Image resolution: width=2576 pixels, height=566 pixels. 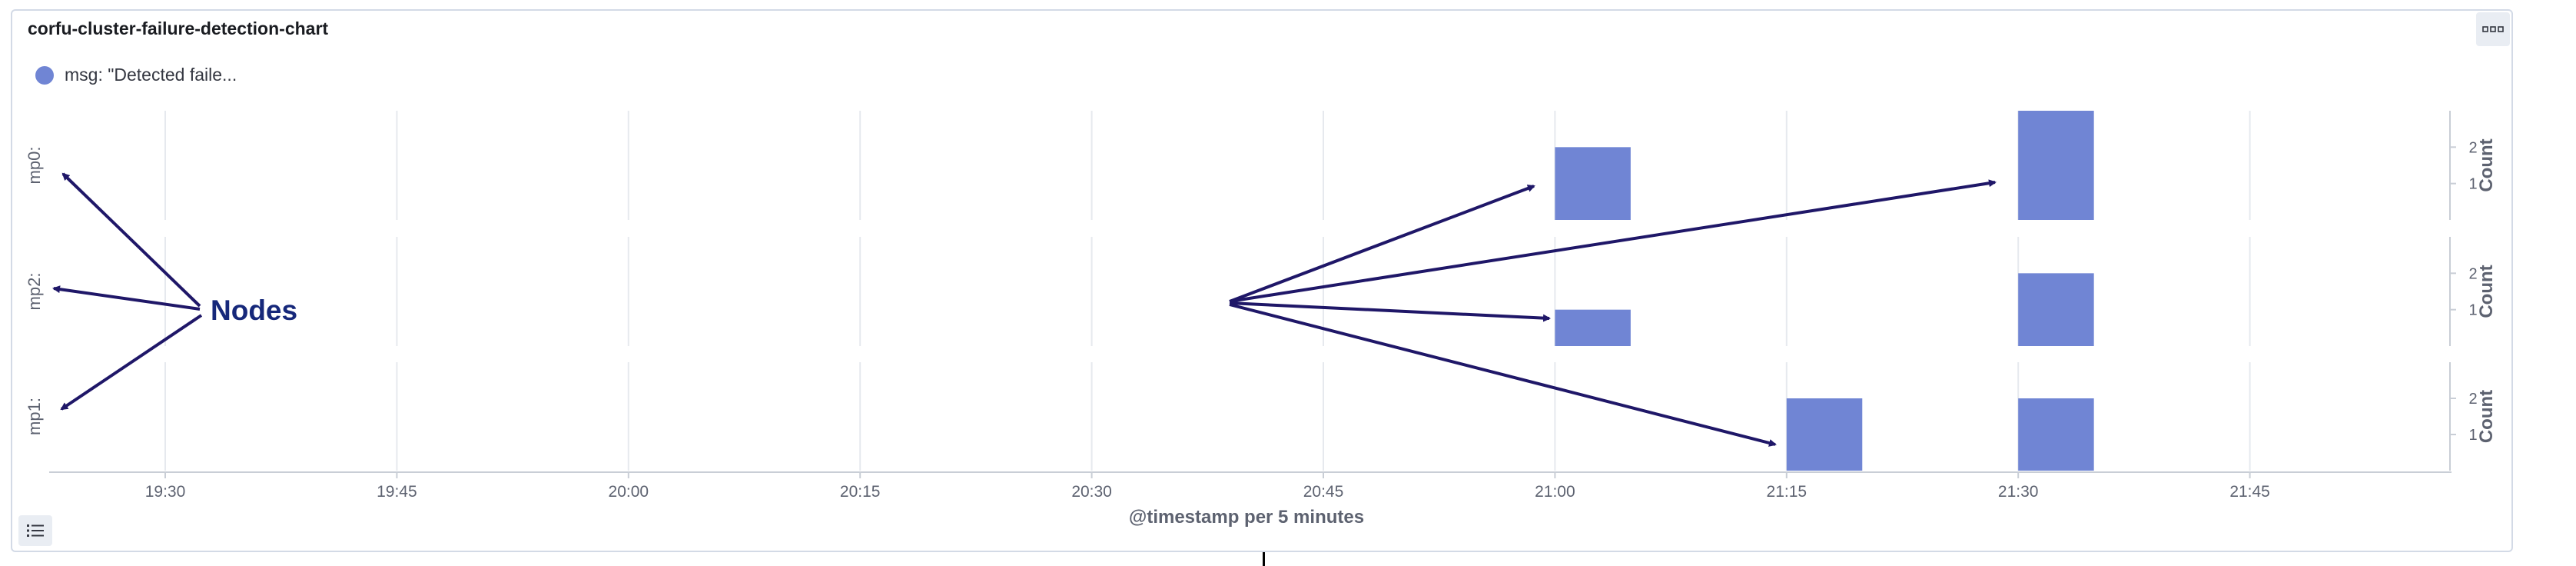 What do you see at coordinates (2249, 492) in the screenshot?
I see `x-tick-label: 21:45` at bounding box center [2249, 492].